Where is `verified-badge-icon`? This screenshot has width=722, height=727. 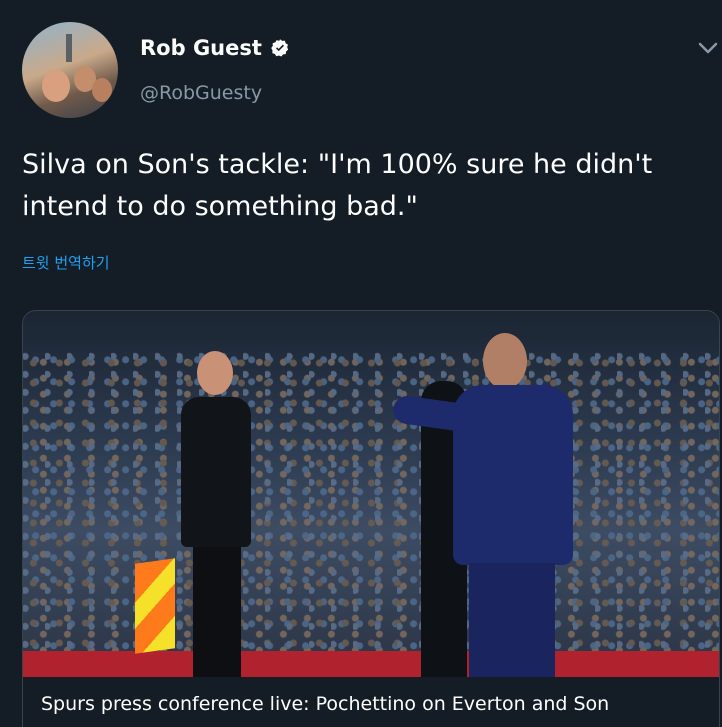
verified-badge-icon is located at coordinates (280, 48).